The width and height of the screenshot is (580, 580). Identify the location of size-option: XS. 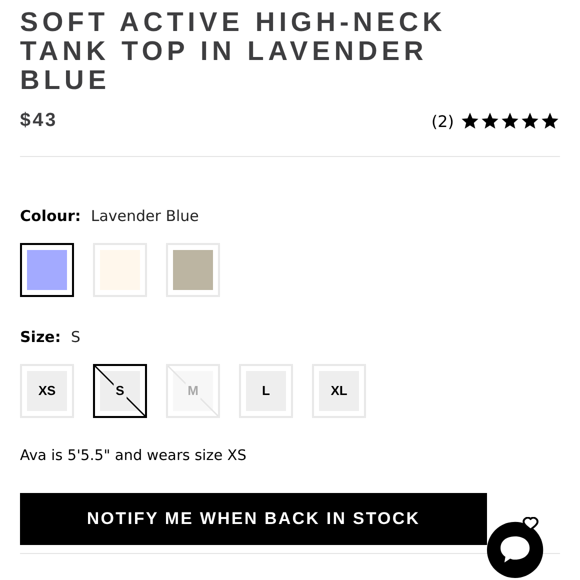
(47, 391).